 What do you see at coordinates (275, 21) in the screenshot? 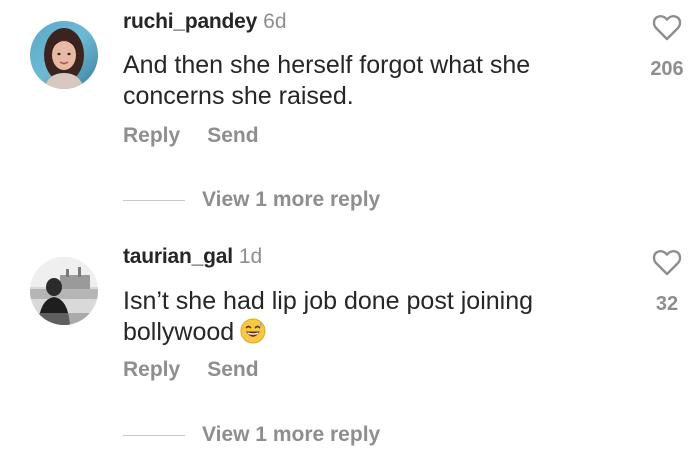
I see `comment-time: 6d` at bounding box center [275, 21].